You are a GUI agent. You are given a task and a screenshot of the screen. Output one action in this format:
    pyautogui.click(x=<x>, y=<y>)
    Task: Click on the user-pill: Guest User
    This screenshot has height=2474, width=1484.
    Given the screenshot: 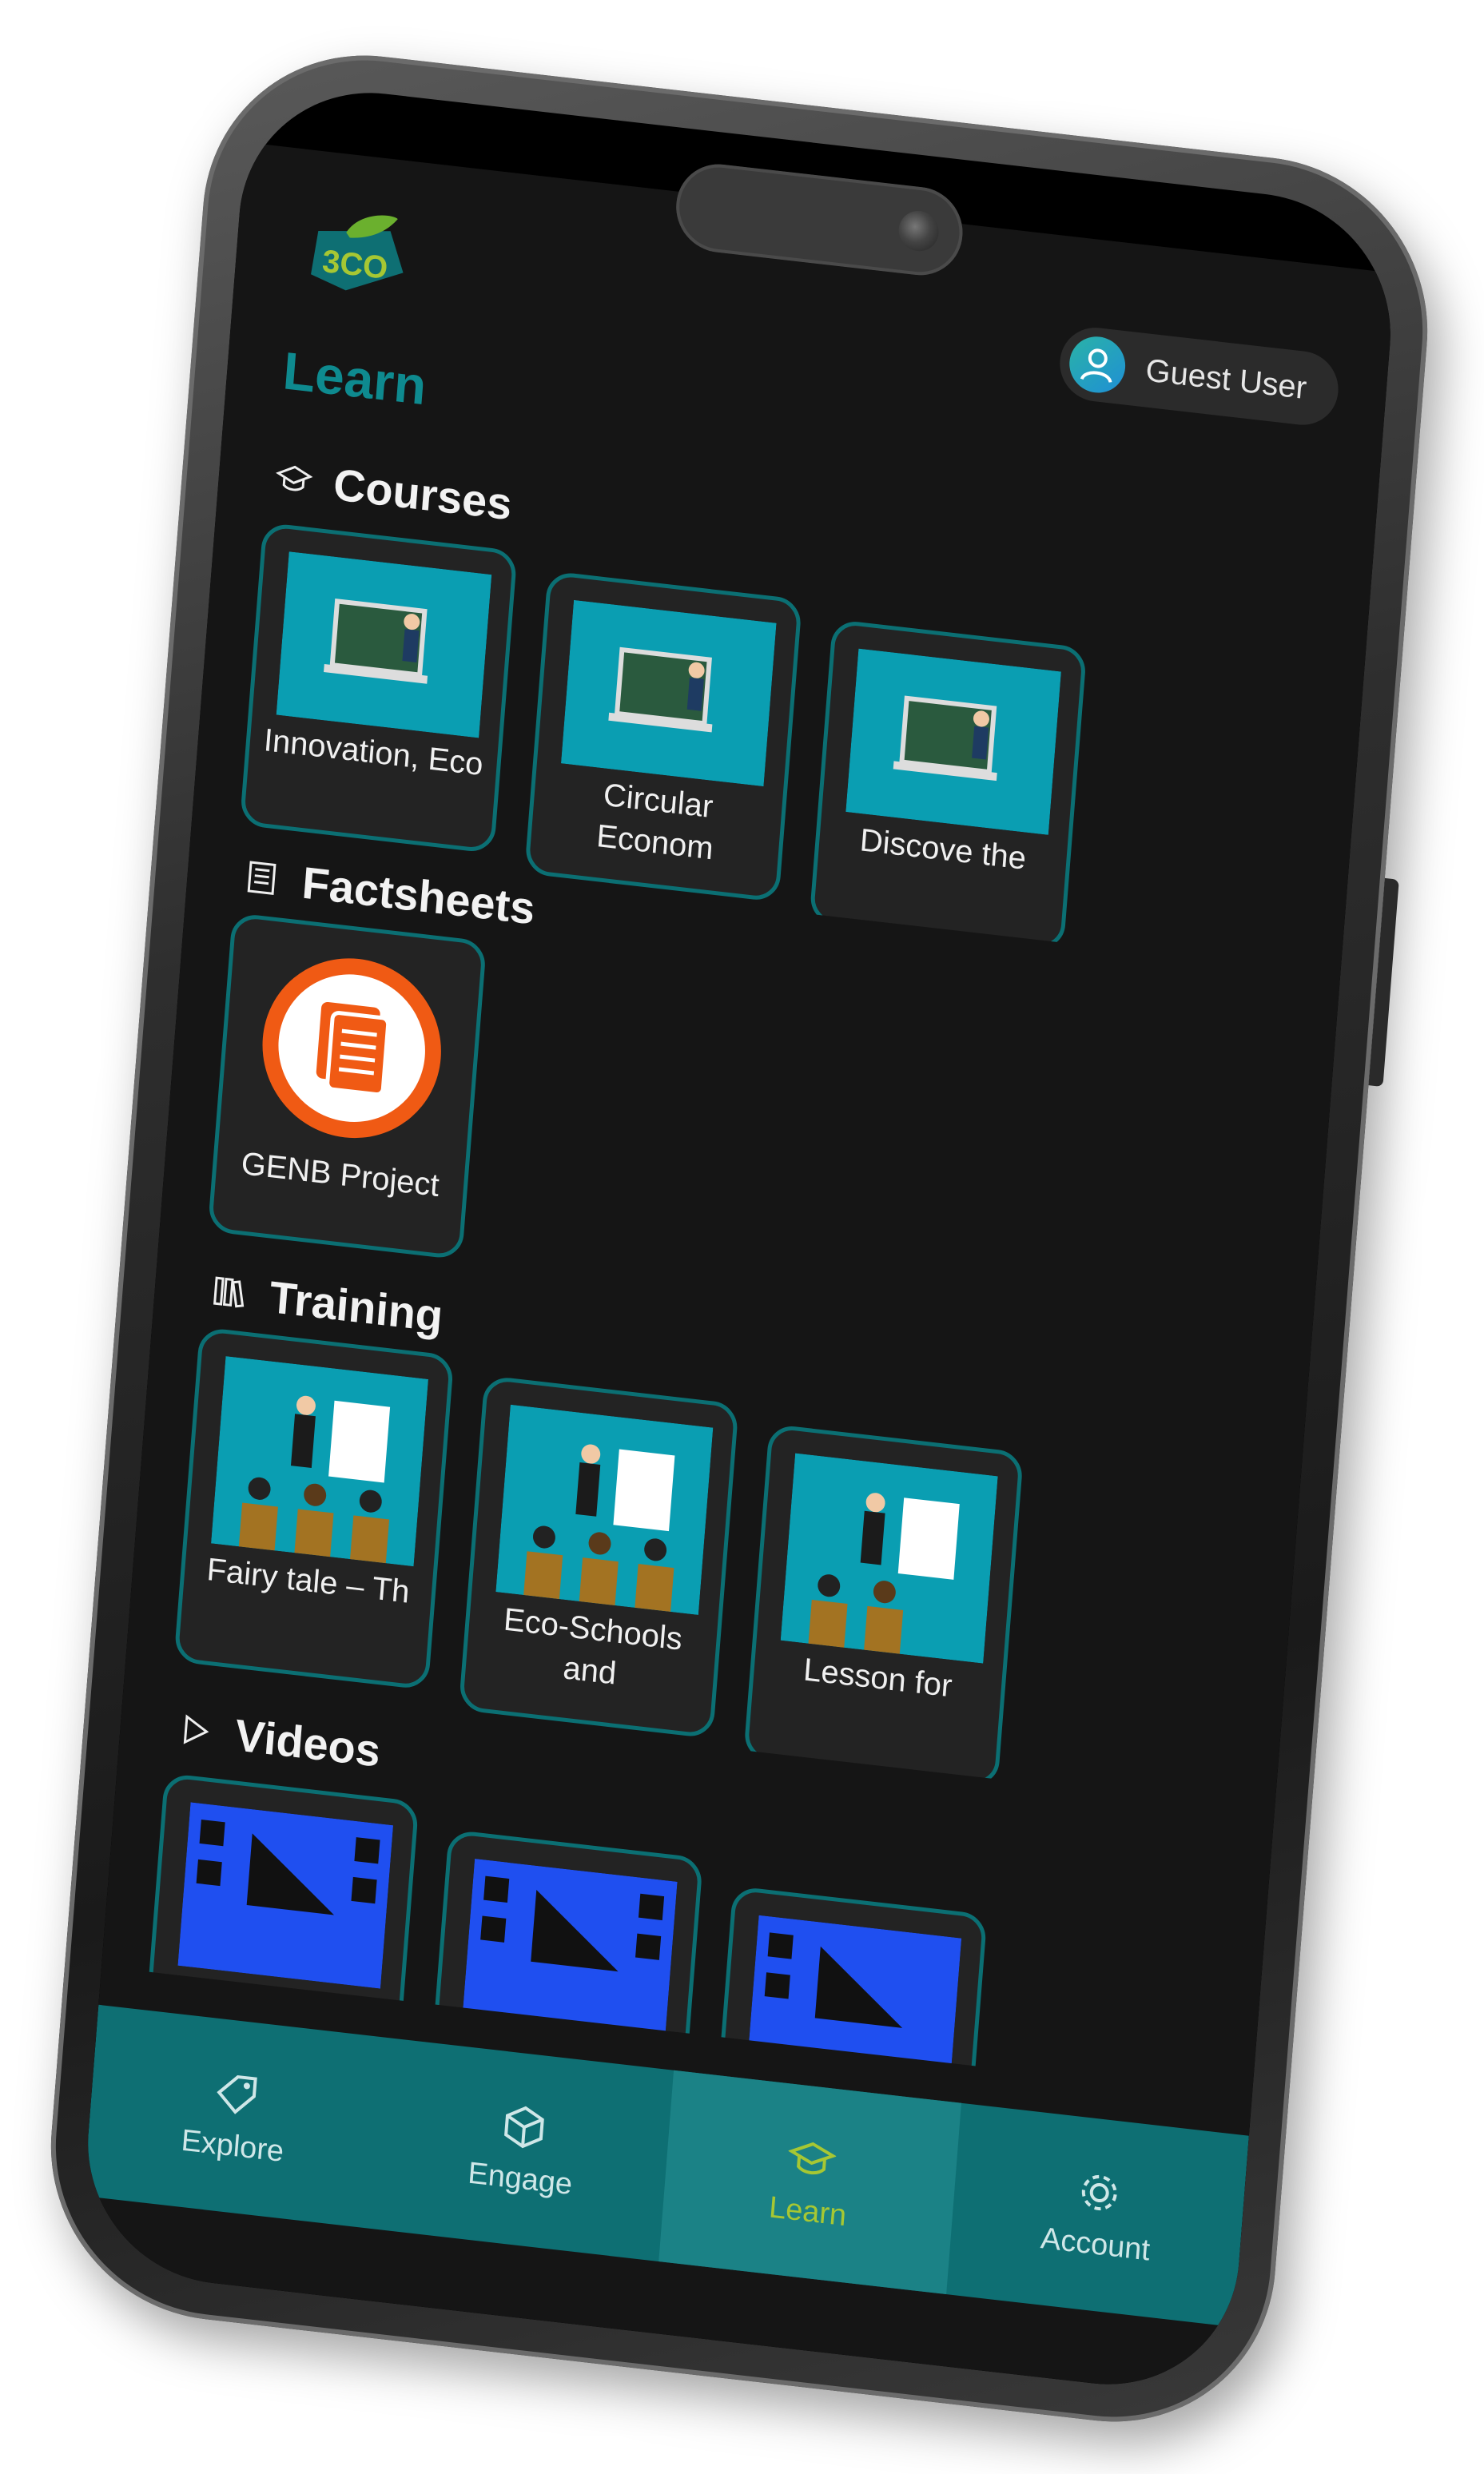 What is the action you would take?
    pyautogui.click(x=1199, y=376)
    